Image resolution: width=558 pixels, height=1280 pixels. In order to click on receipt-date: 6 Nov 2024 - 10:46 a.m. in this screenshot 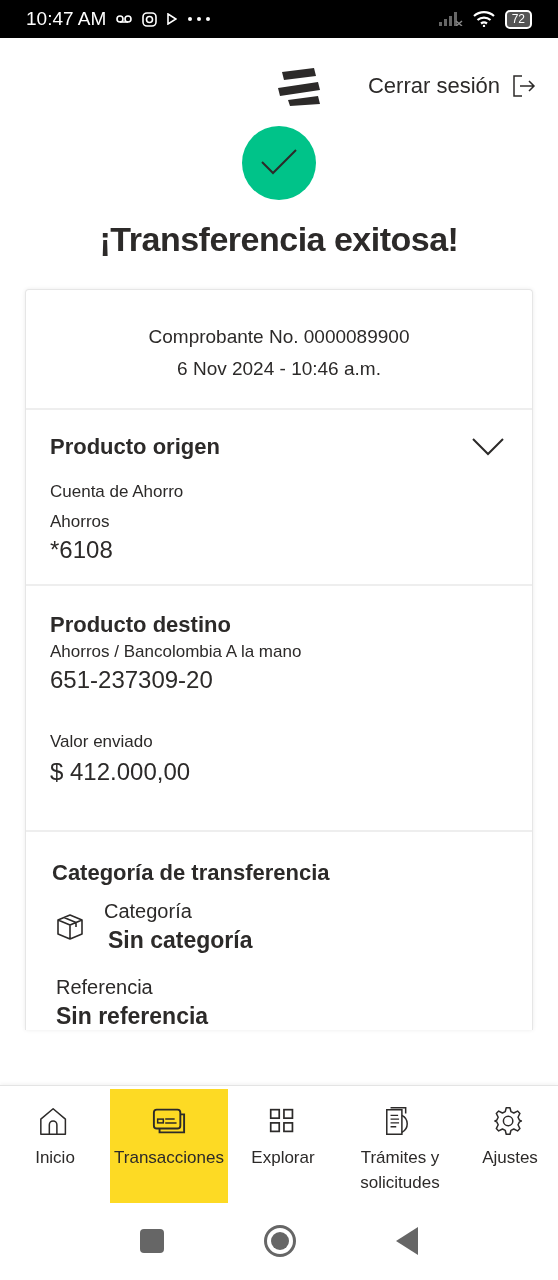, I will do `click(279, 369)`.